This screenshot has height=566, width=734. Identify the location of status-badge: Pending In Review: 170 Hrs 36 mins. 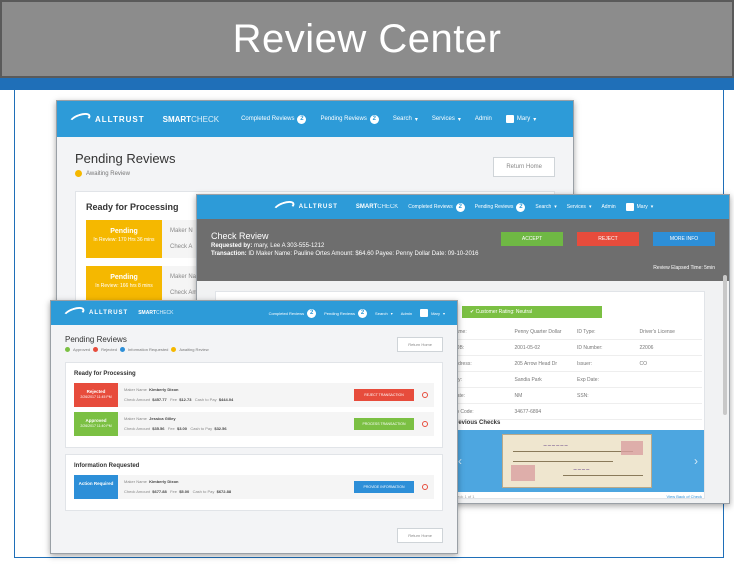
(124, 239).